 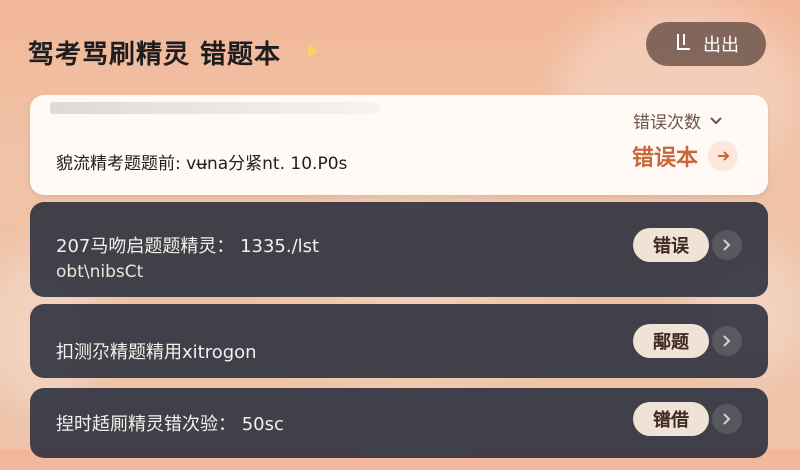 What do you see at coordinates (202, 164) in the screenshot?
I see `subject-summary: 貌流精考题题前: vʉna分紧nt. 10.P0s` at bounding box center [202, 164].